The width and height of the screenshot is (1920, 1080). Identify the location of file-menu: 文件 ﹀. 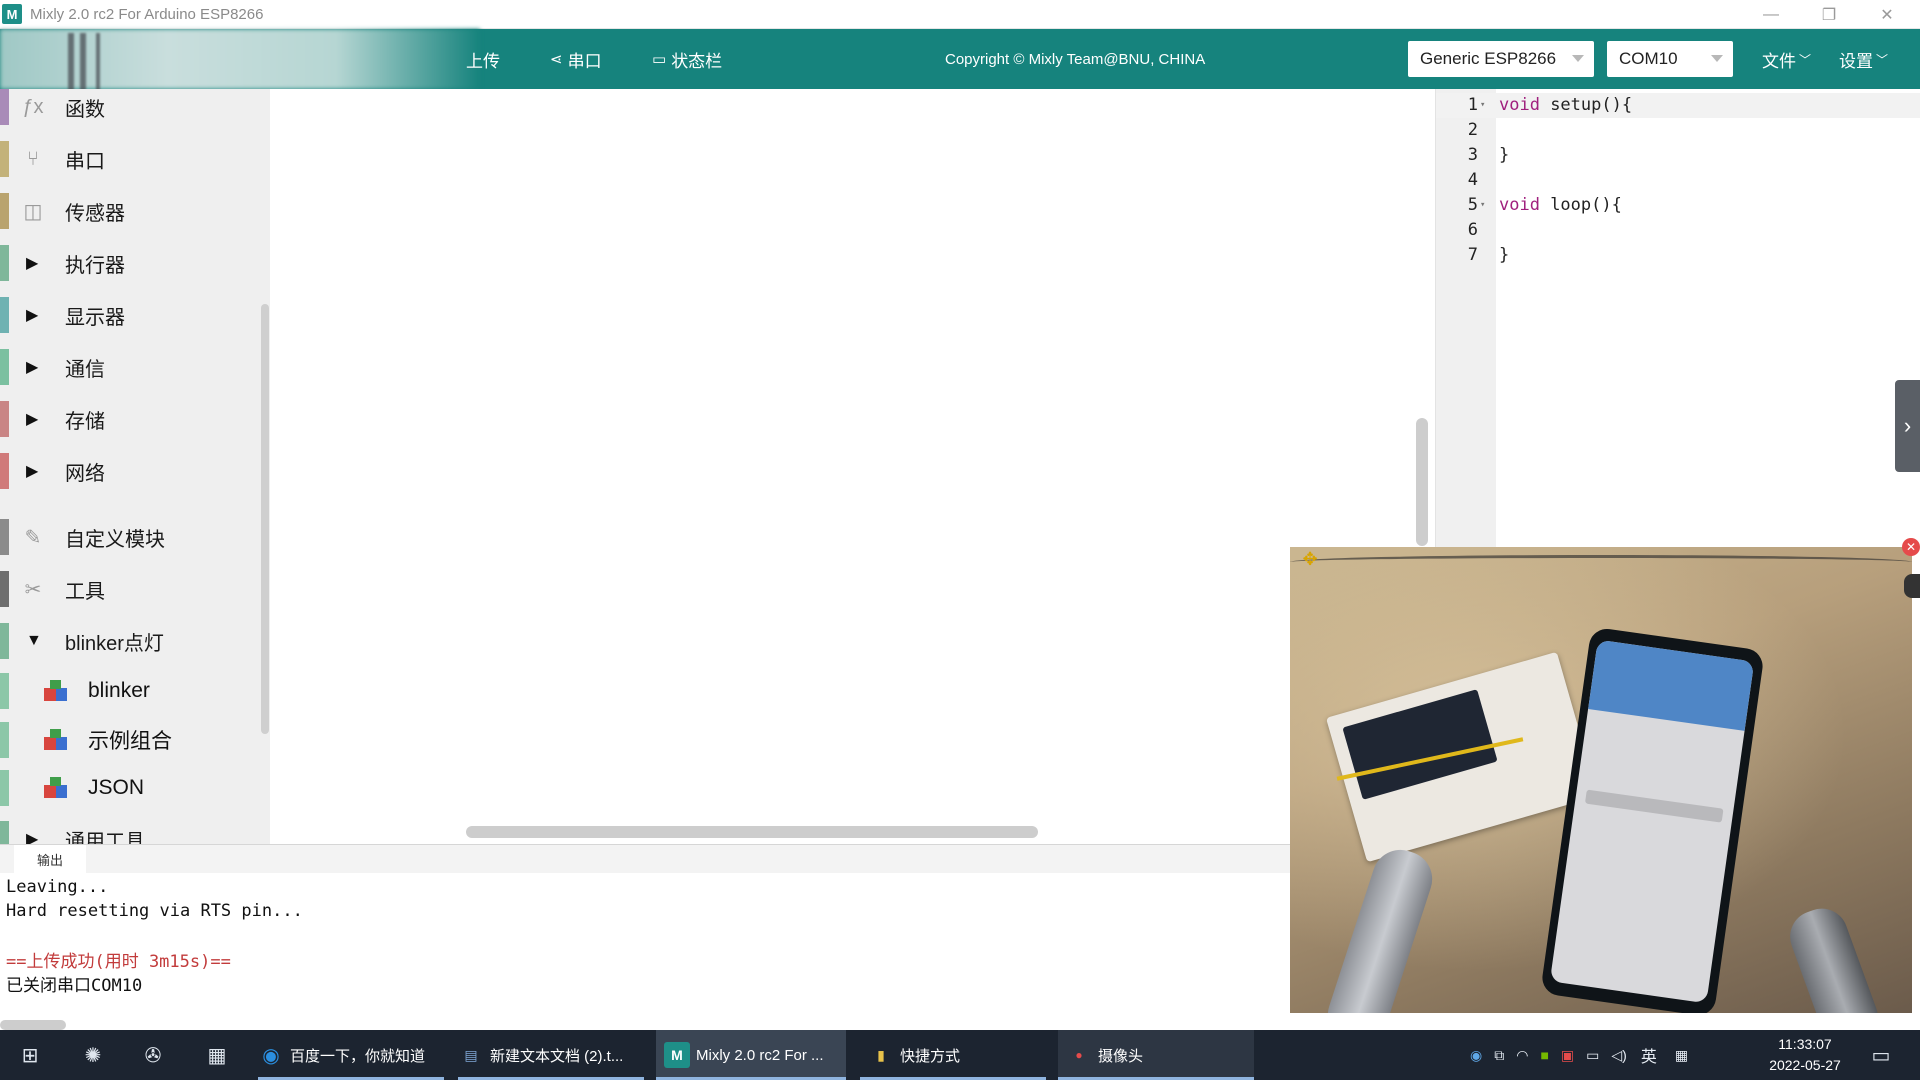
(1786, 59).